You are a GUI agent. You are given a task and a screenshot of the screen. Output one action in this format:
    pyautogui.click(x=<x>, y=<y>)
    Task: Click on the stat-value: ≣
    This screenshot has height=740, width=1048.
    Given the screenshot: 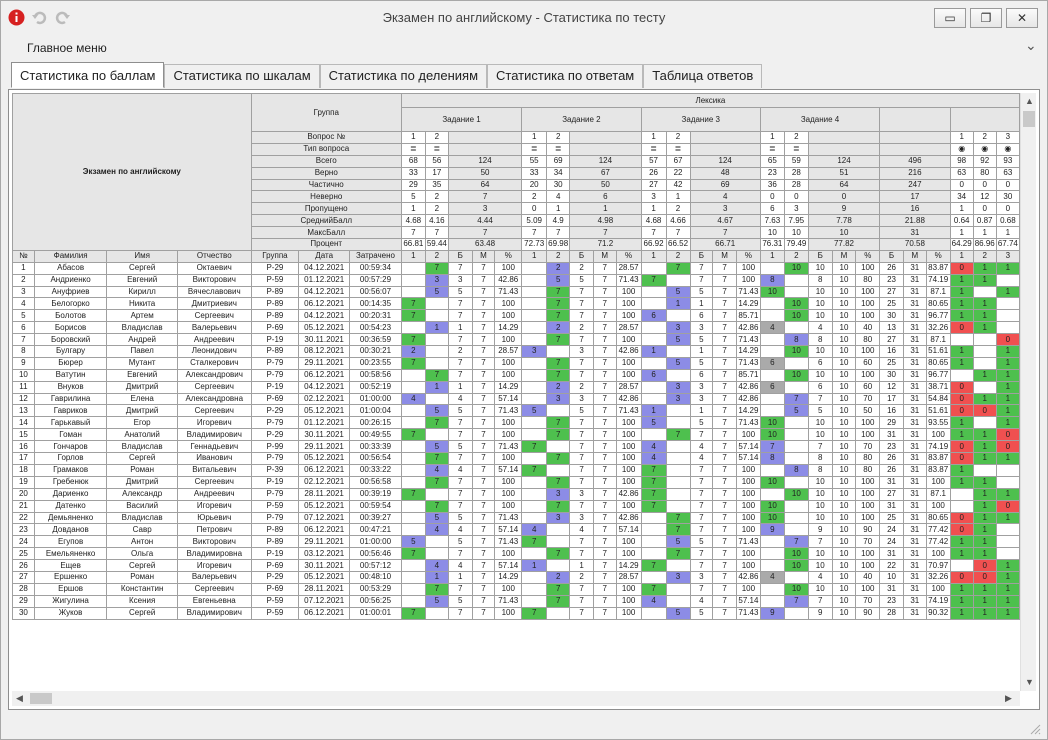 What is the action you would take?
    pyautogui.click(x=653, y=149)
    